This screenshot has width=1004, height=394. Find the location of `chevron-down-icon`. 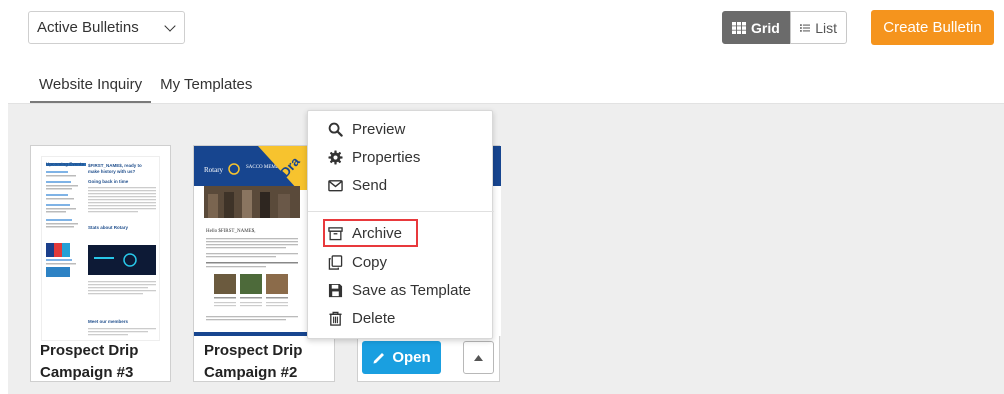

chevron-down-icon is located at coordinates (170, 26).